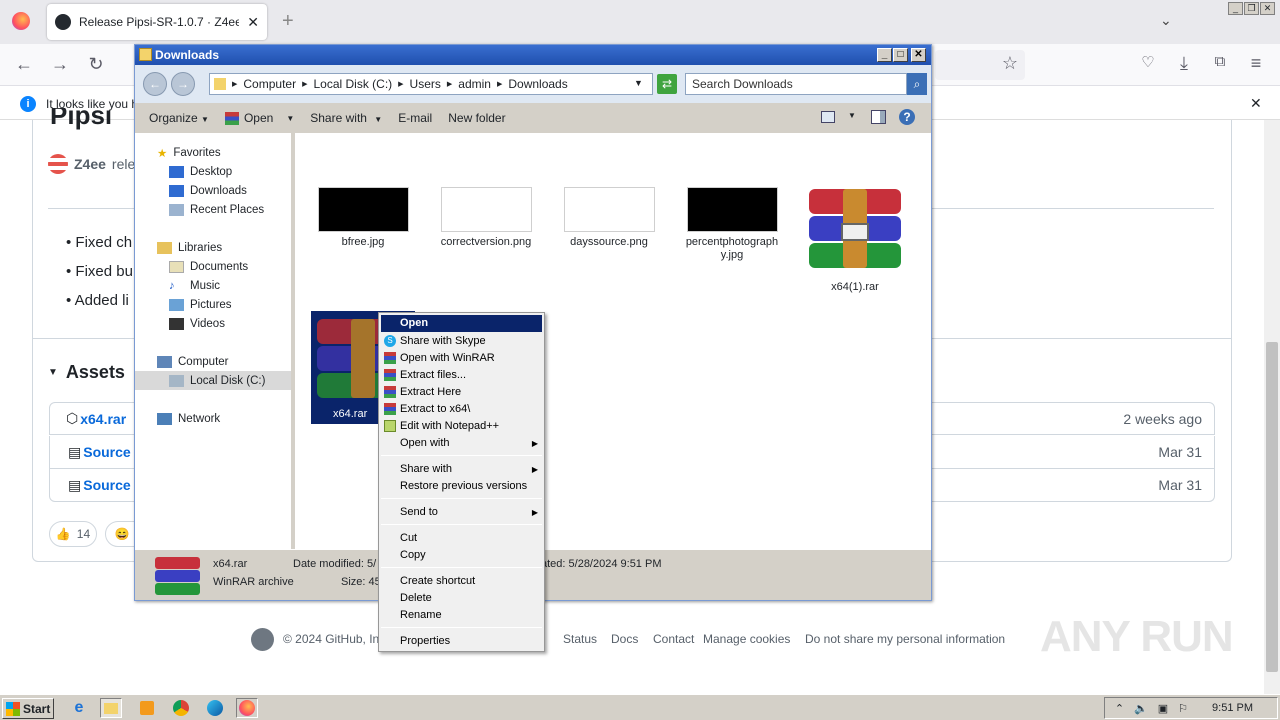 The height and width of the screenshot is (720, 1280). Describe the element at coordinates (461, 392) in the screenshot. I see `menu-item-extract-here: Extract Here` at that location.